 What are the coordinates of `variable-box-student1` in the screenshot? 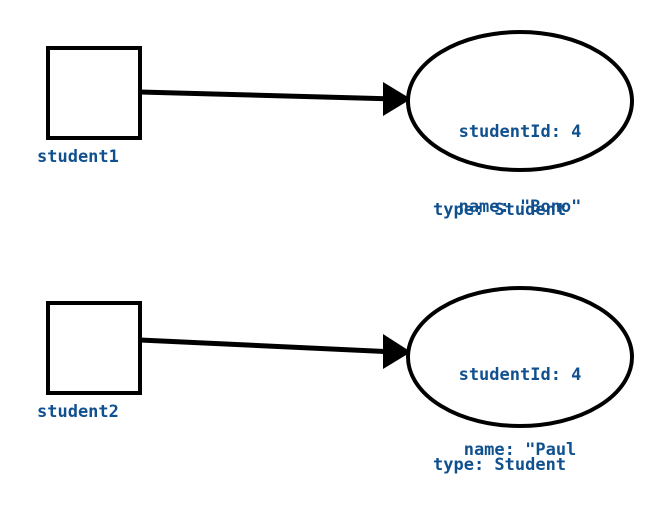 It's located at (94, 93).